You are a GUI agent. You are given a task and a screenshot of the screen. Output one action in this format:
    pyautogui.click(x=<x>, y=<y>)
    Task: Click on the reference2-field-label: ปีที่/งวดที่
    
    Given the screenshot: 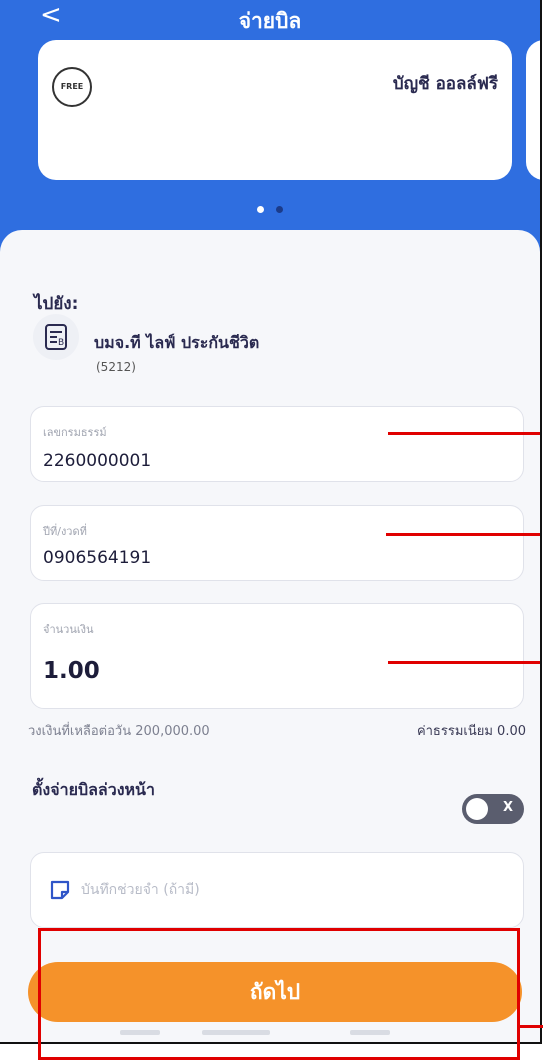 What is the action you would take?
    pyautogui.click(x=65, y=531)
    